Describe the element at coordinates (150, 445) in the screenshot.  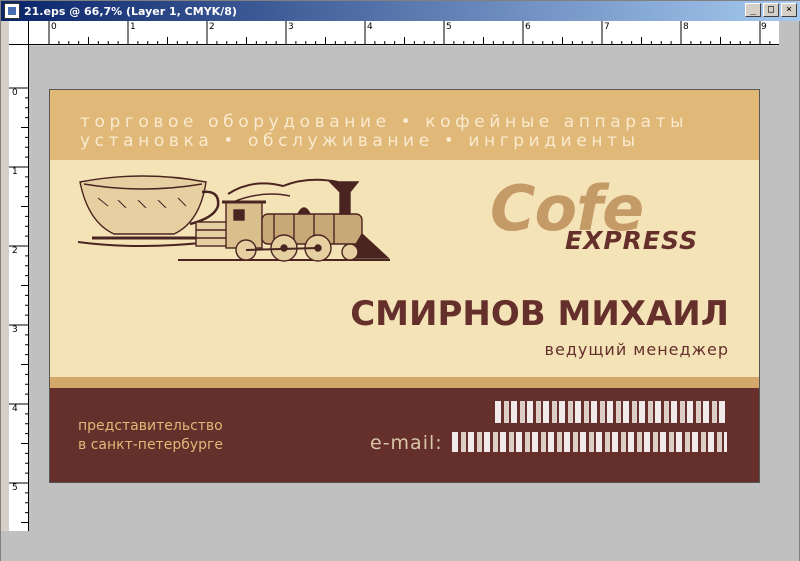
I see `office-line-2: в санкт-петербурге` at that location.